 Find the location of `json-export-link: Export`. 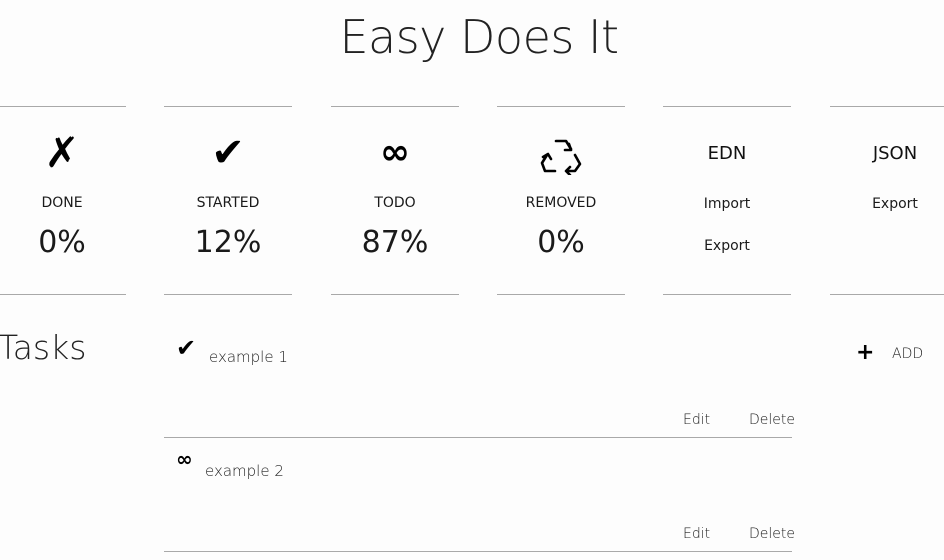

json-export-link: Export is located at coordinates (887, 204).